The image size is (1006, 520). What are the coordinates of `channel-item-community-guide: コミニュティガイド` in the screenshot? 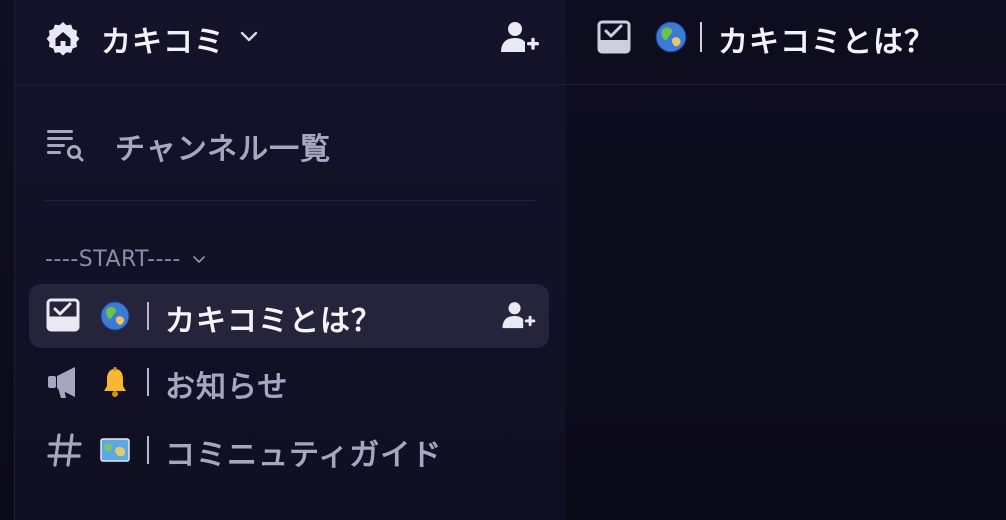 It's located at (289, 450).